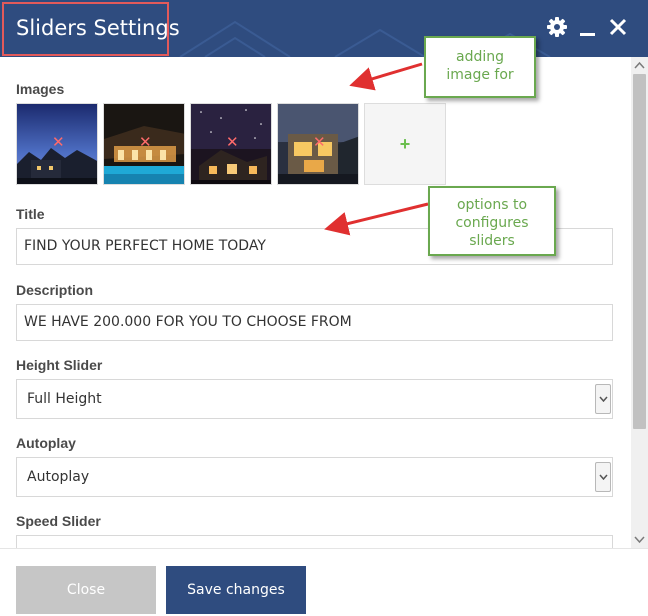  What do you see at coordinates (324, 582) in the screenshot?
I see `dialog-footer: Close Save changes` at bounding box center [324, 582].